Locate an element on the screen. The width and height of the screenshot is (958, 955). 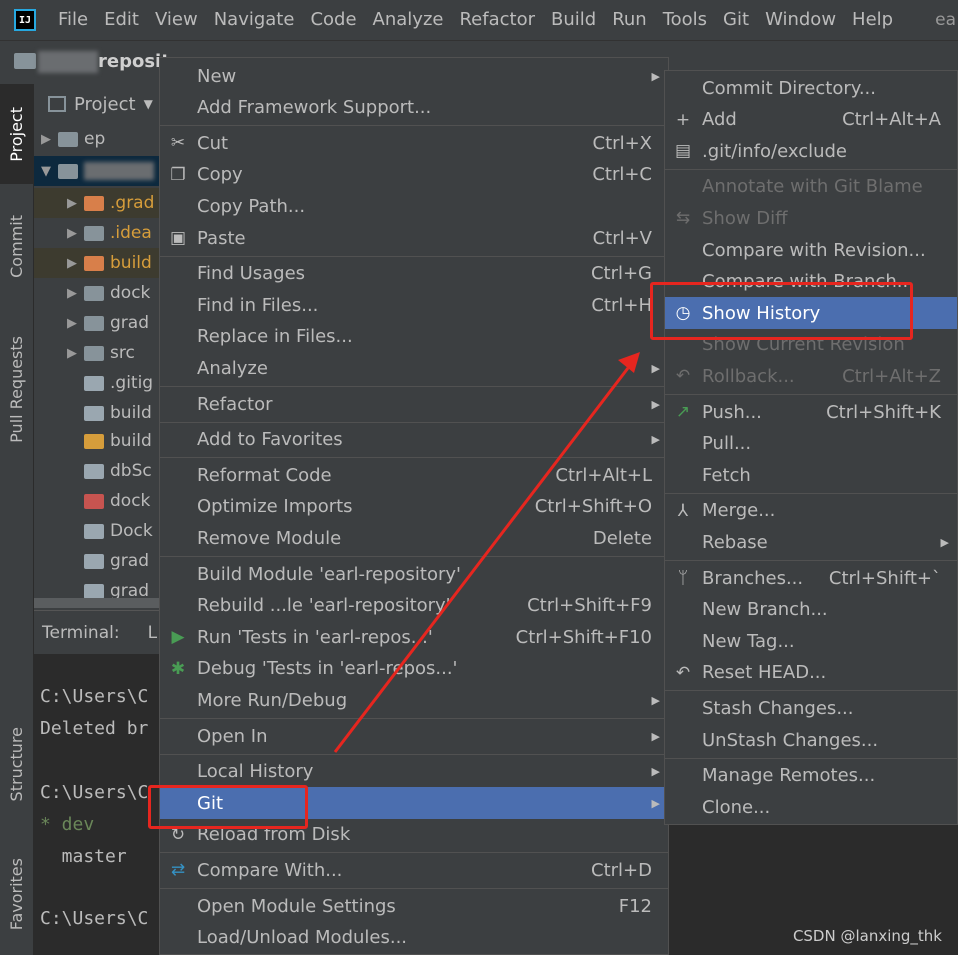
annotation-arrow-head is located at coordinates (629, 362).